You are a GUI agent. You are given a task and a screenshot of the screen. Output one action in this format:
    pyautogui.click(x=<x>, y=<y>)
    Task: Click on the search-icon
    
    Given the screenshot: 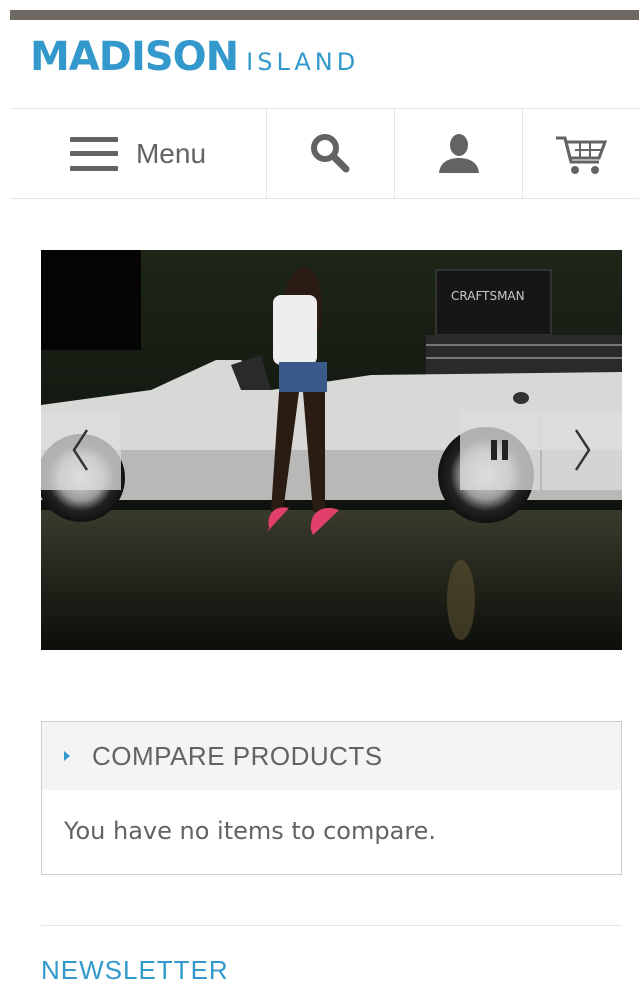 What is the action you would take?
    pyautogui.click(x=329, y=152)
    